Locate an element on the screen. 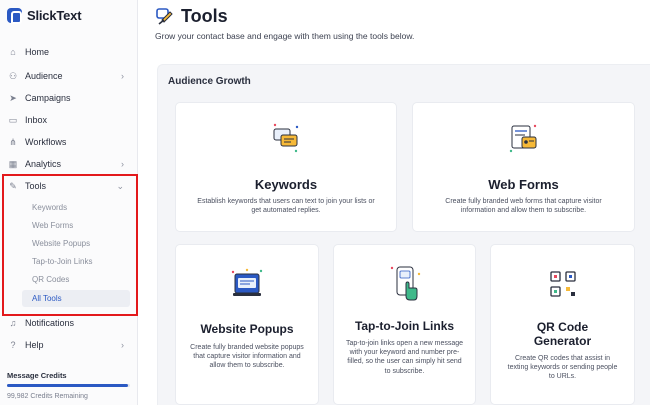 The width and height of the screenshot is (650, 405). credits-progress-fill is located at coordinates (67, 385).